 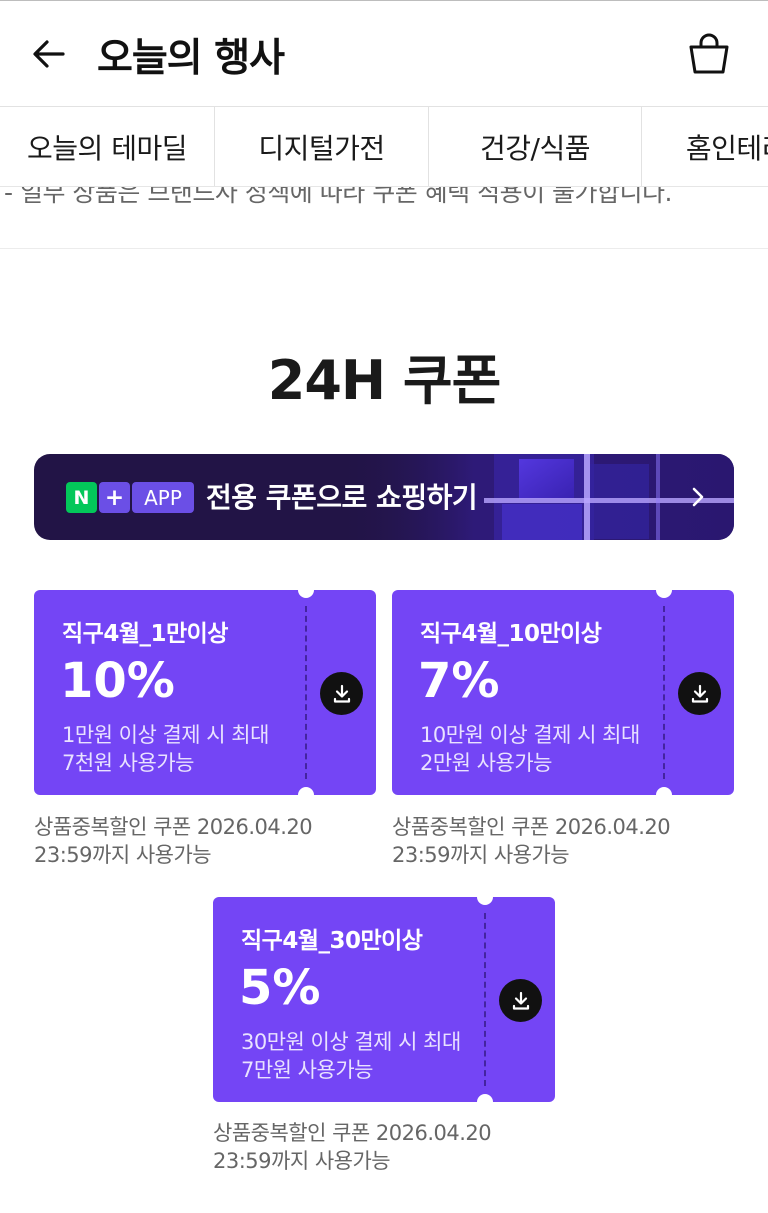 I want to click on coupon-name: 직구4월_30만이상, so click(x=332, y=941).